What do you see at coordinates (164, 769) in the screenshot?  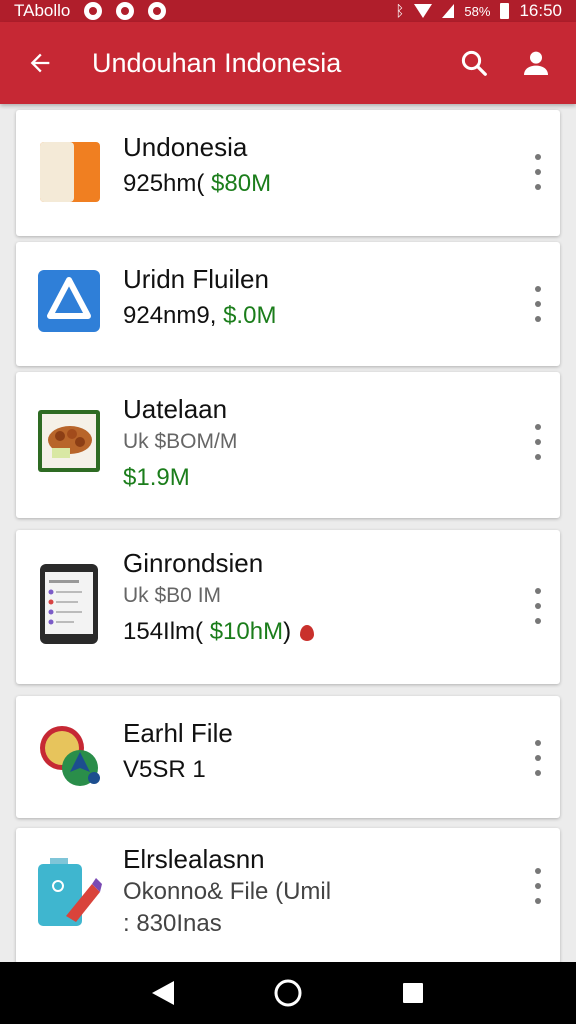 I see `item-detail: V5SR 1` at bounding box center [164, 769].